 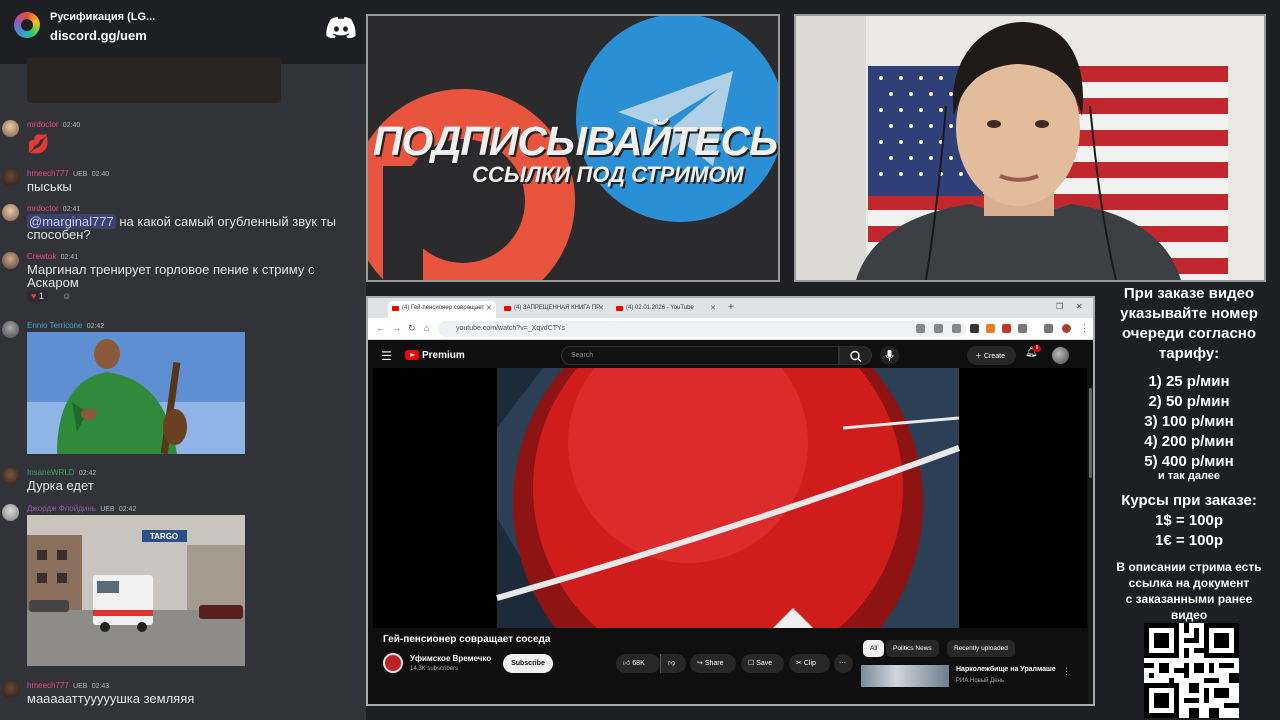 What do you see at coordinates (107, 509) in the screenshot?
I see `badge-icon: UEB` at bounding box center [107, 509].